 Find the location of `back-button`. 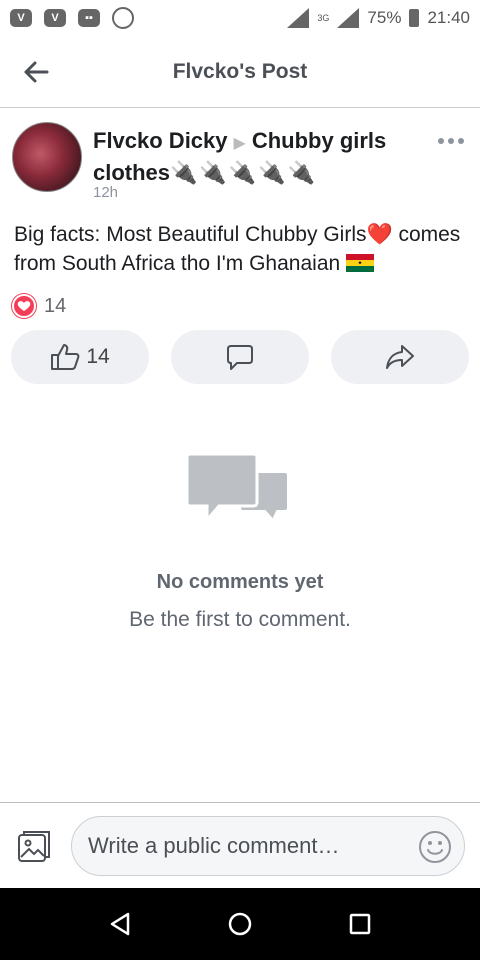

back-button is located at coordinates (36, 72).